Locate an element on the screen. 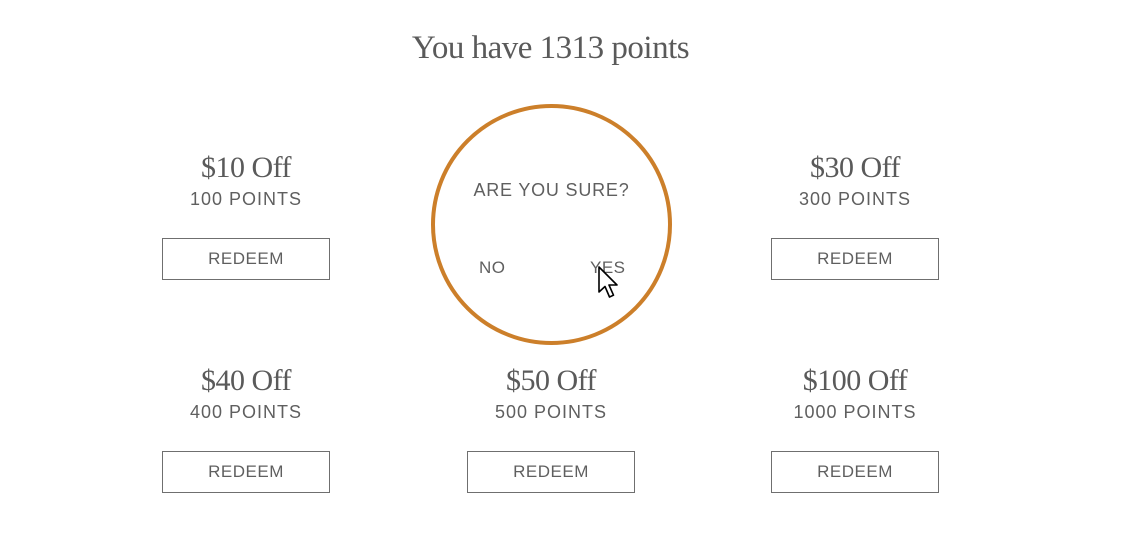 The width and height of the screenshot is (1143, 535). reward-amount: $10 Off is located at coordinates (246, 167).